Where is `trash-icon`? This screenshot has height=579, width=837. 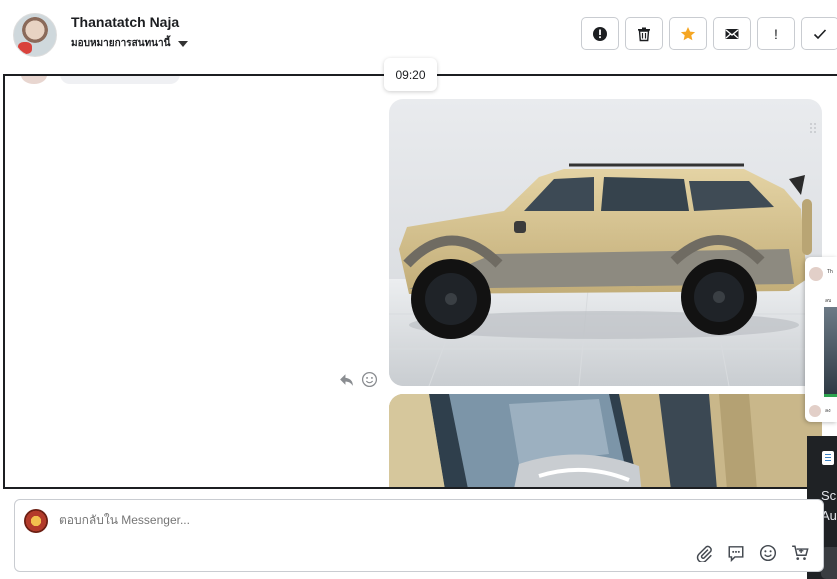
trash-icon is located at coordinates (644, 34).